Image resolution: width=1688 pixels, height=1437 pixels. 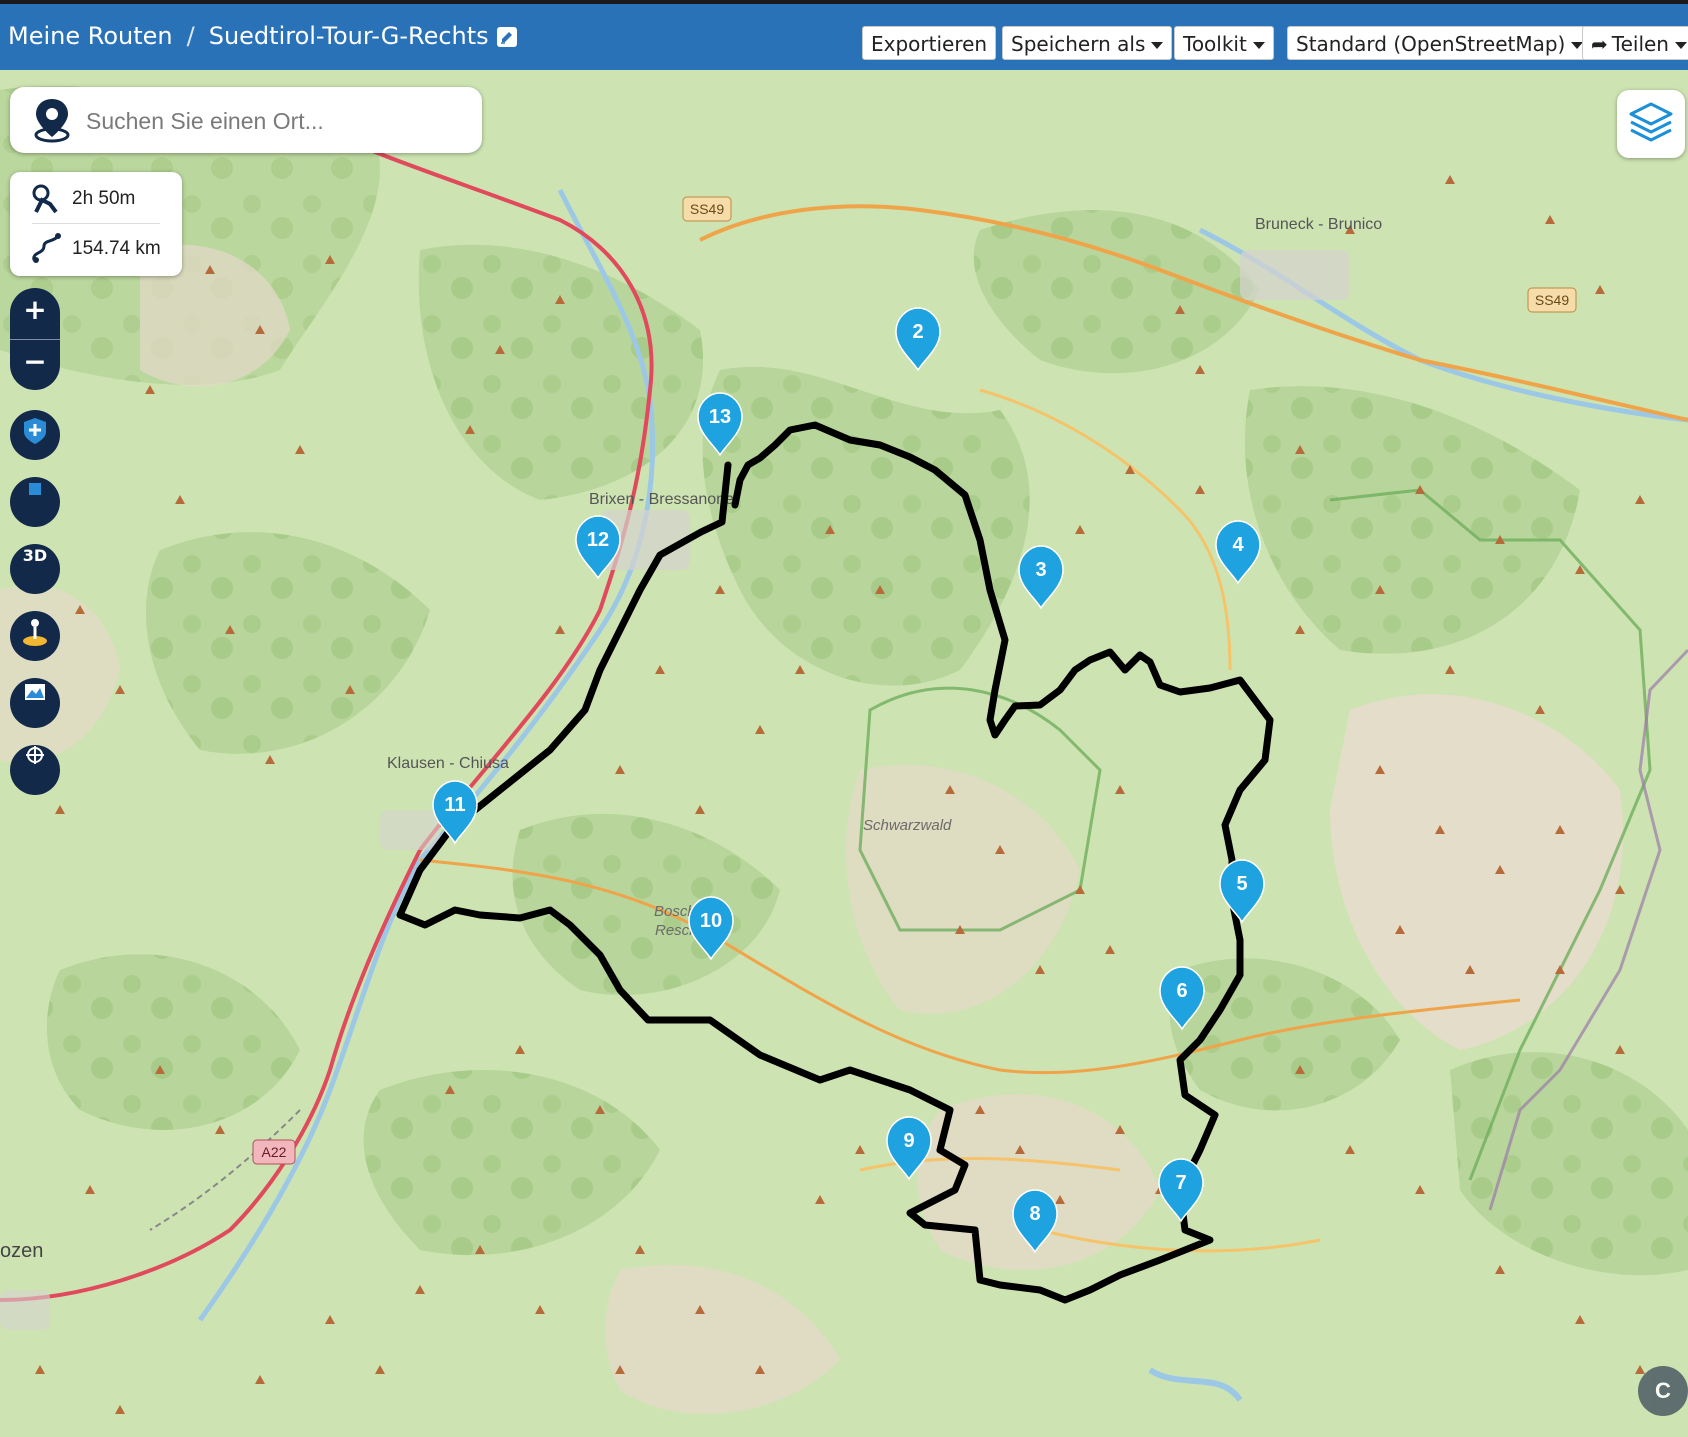 I want to click on map-style-label: Standard (OpenStreetMap), so click(x=1431, y=44).